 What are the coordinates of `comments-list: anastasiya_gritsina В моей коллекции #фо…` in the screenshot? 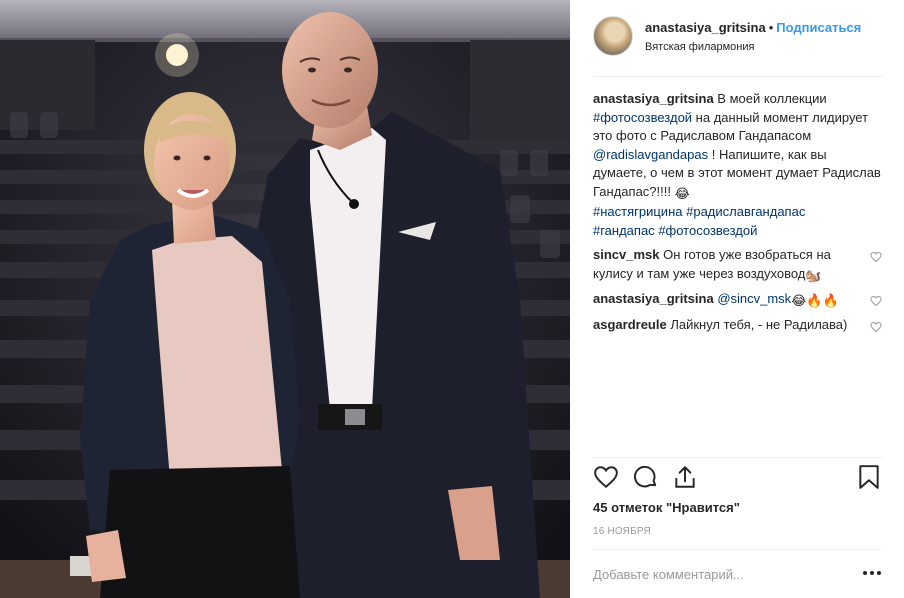 It's located at (737, 214).